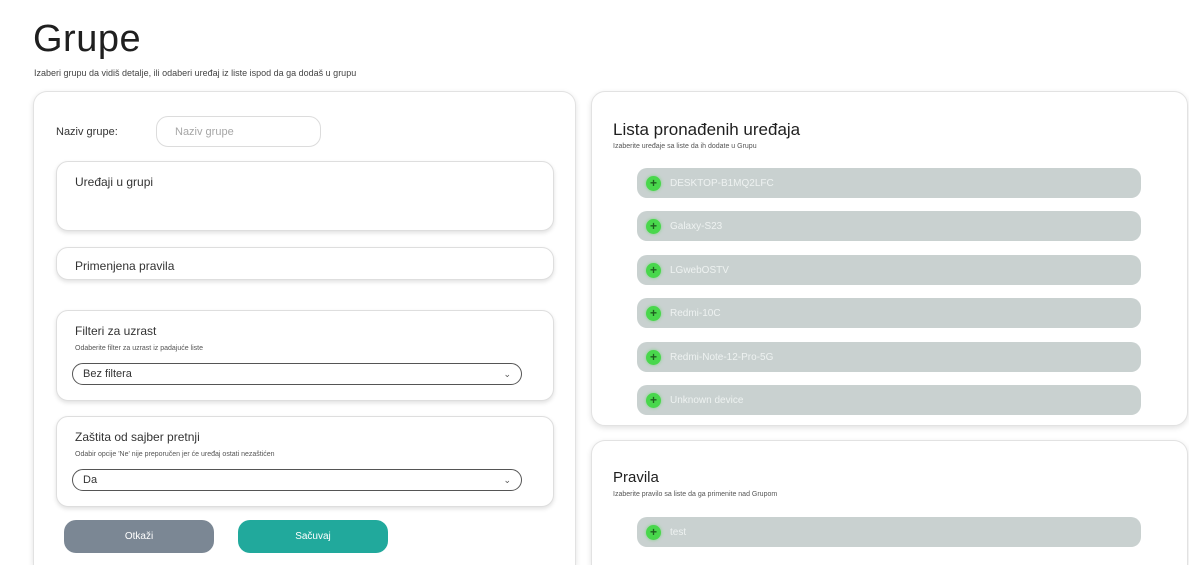  Describe the element at coordinates (297, 480) in the screenshot. I see `cyber-protection-select: Da ⌄` at that location.